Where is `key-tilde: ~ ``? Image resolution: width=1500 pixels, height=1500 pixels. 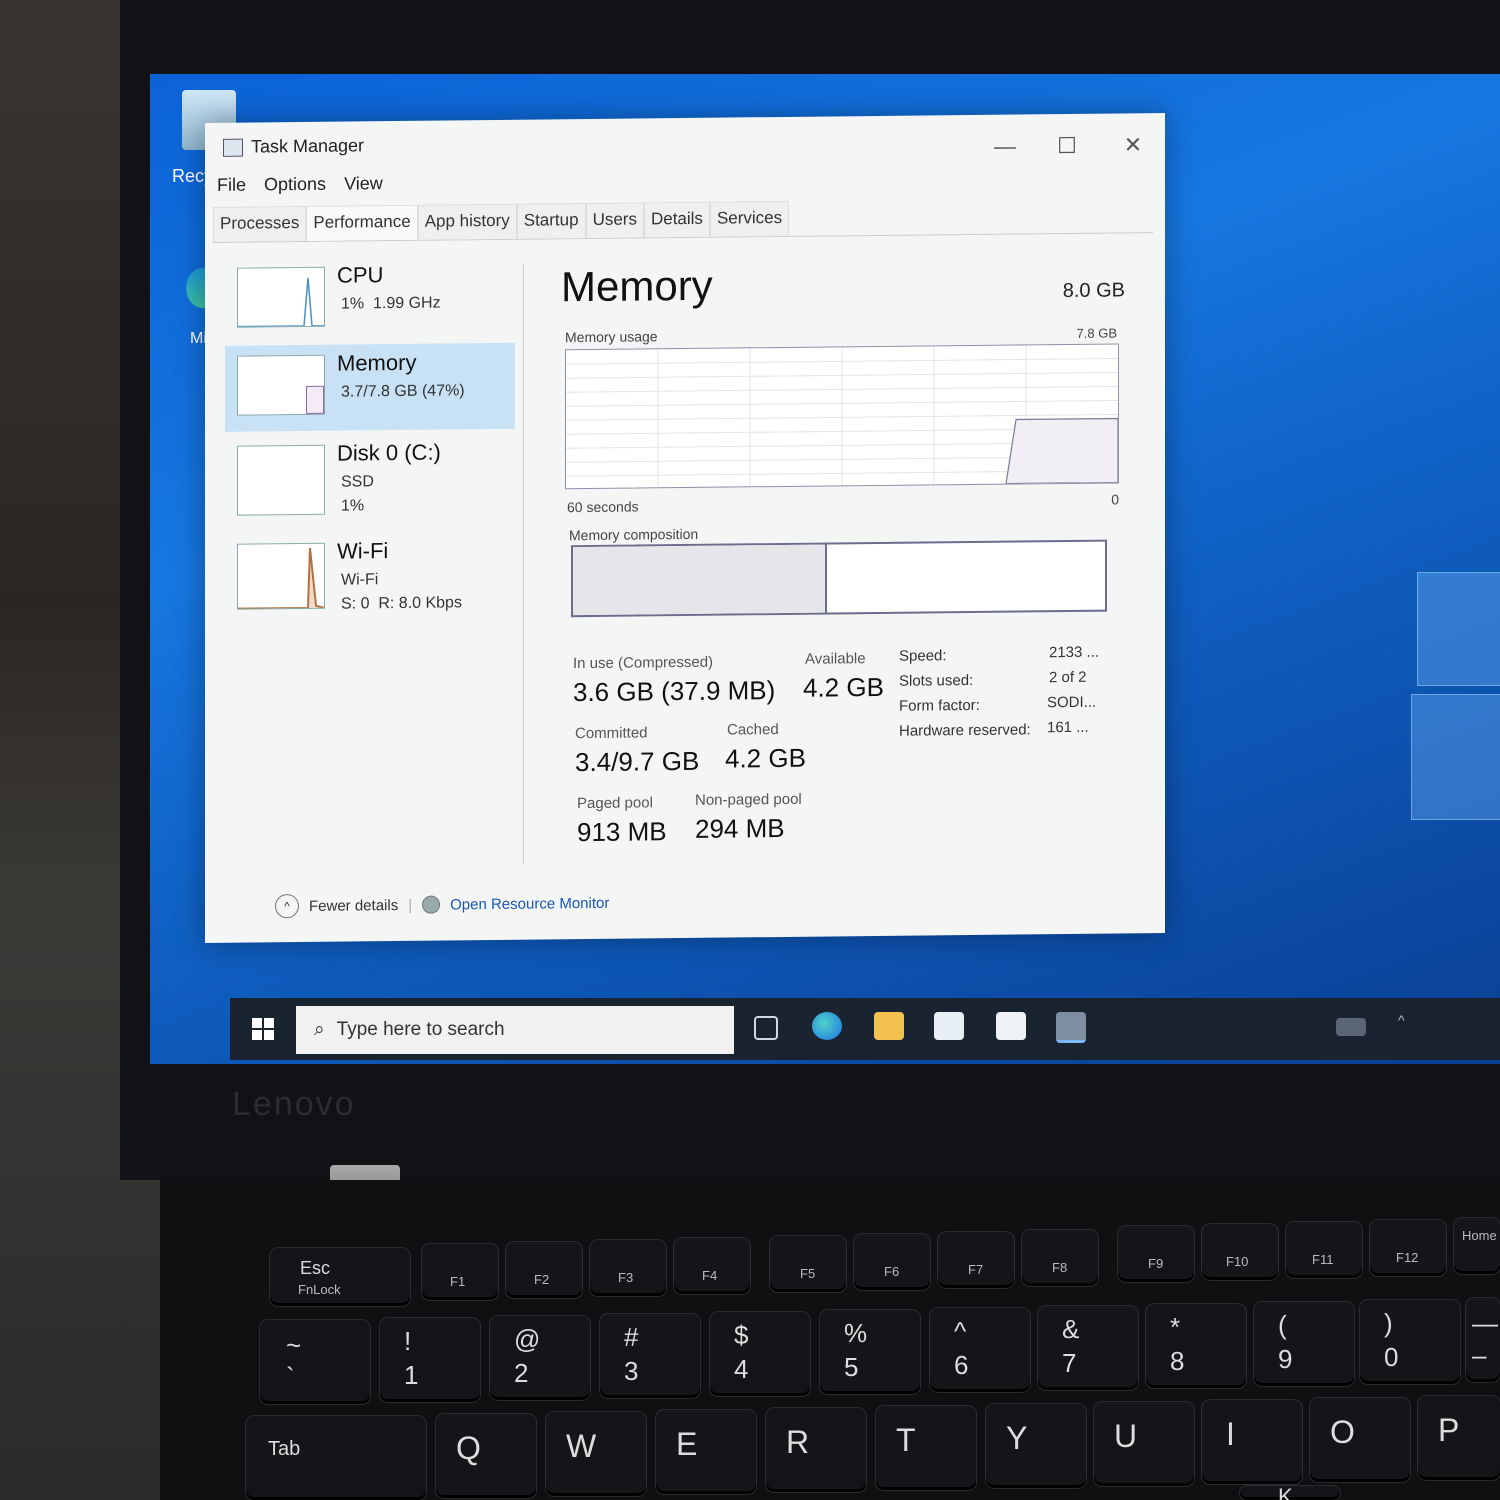
key-tilde: ~ ` is located at coordinates (315, 1362).